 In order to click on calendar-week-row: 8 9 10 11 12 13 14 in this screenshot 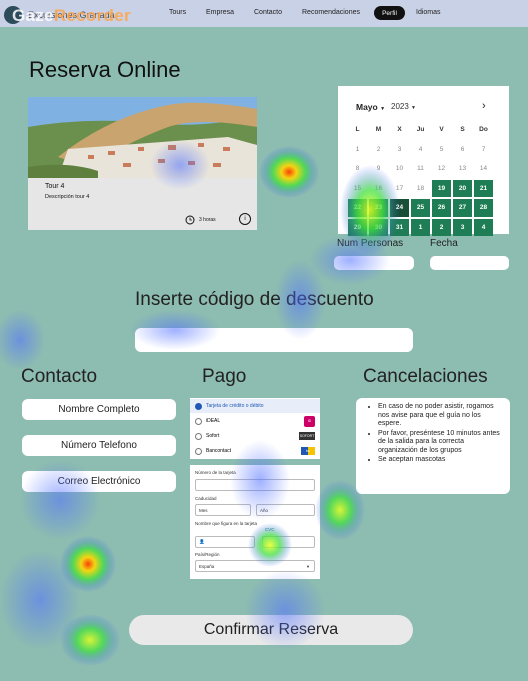, I will do `click(425, 170)`.